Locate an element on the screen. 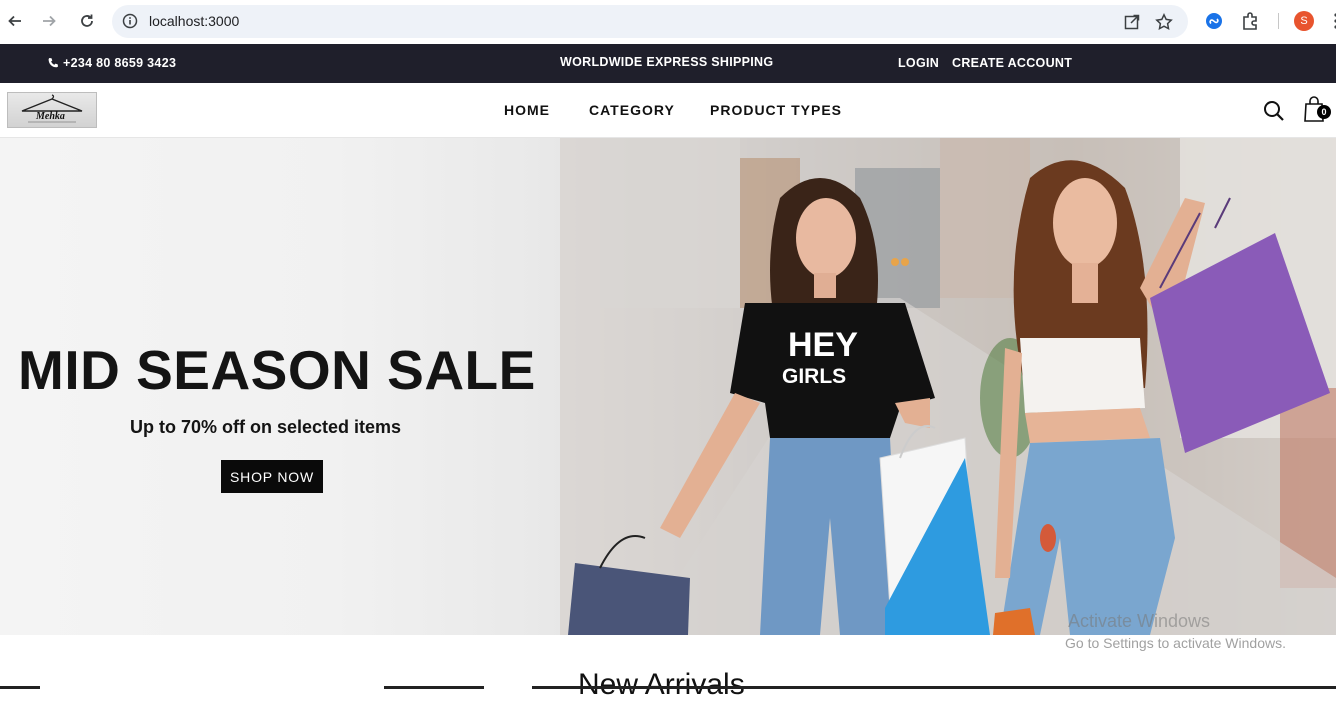 The width and height of the screenshot is (1336, 702). new-arrivals-heading: New Arrivals is located at coordinates (661, 684).